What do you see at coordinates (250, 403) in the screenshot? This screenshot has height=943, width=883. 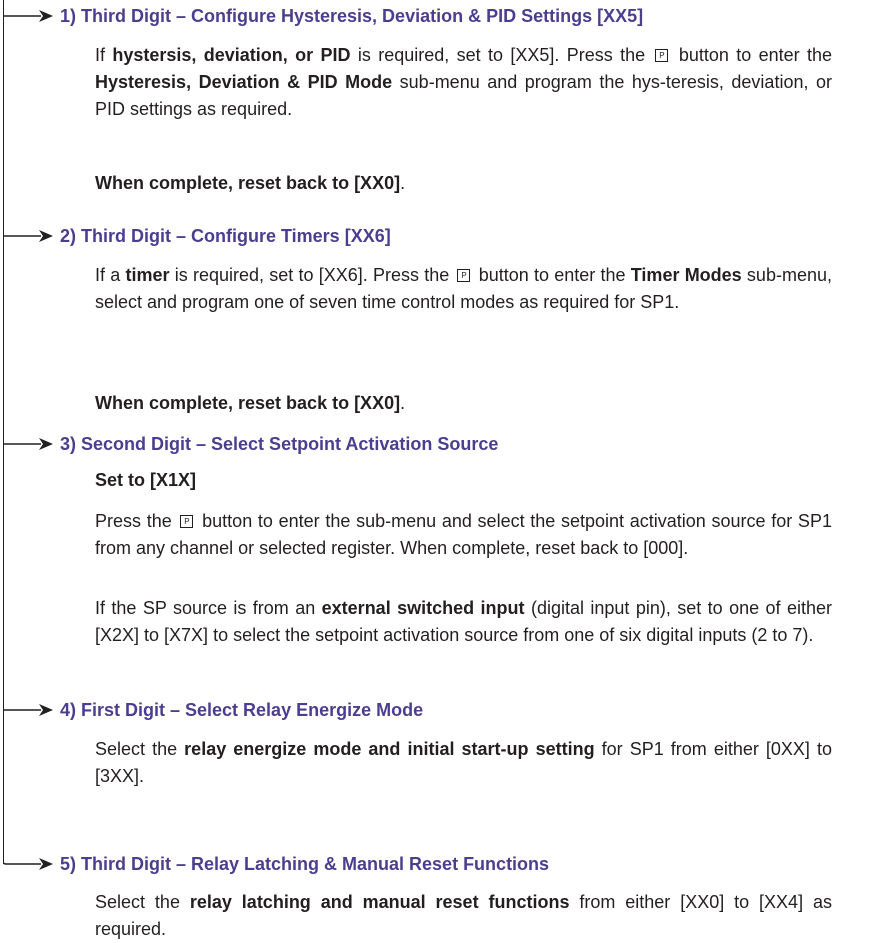 I see `step-2-complete-note: When complete, reset back to [XX0].` at bounding box center [250, 403].